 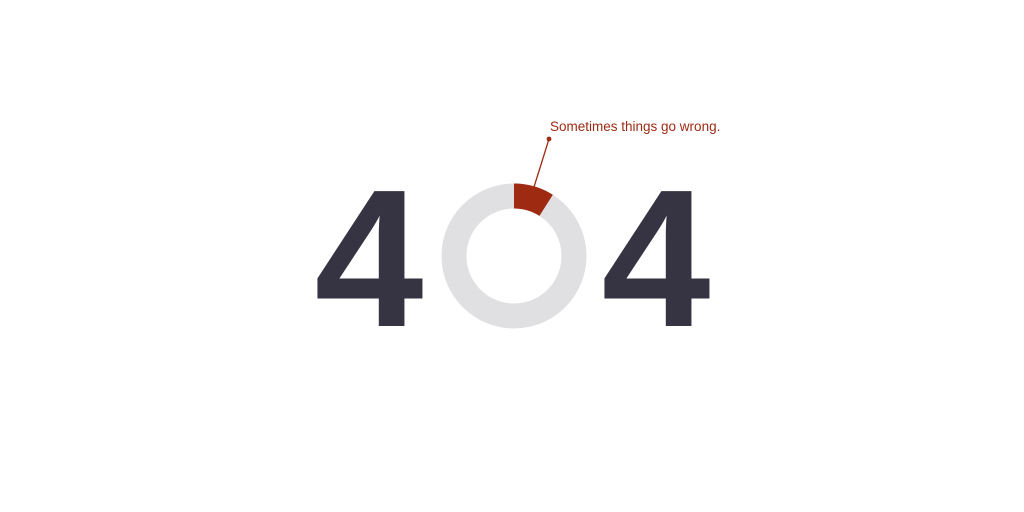 What do you see at coordinates (368, 258) in the screenshot?
I see `digit-left-four: 4` at bounding box center [368, 258].